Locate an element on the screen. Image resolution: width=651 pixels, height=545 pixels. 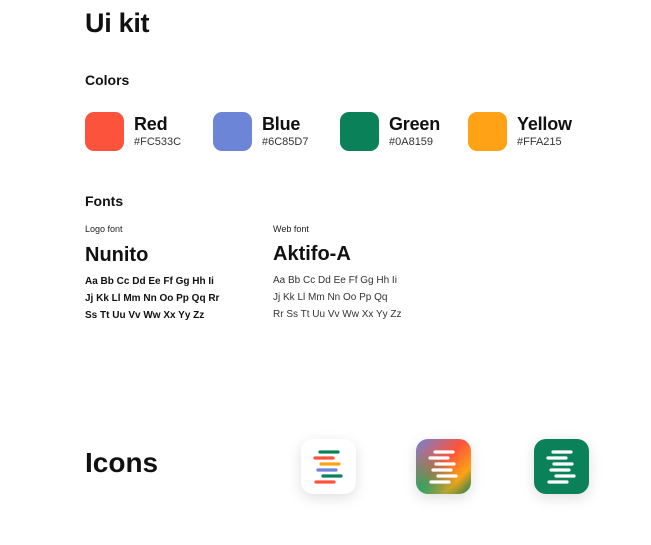
web-font-name: Aktifo-A is located at coordinates (312, 254).